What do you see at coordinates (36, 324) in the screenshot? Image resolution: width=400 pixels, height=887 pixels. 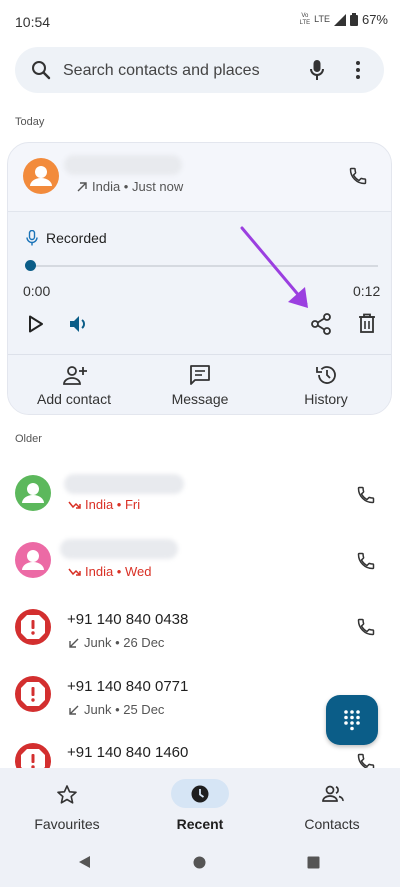 I see `play-icon` at bounding box center [36, 324].